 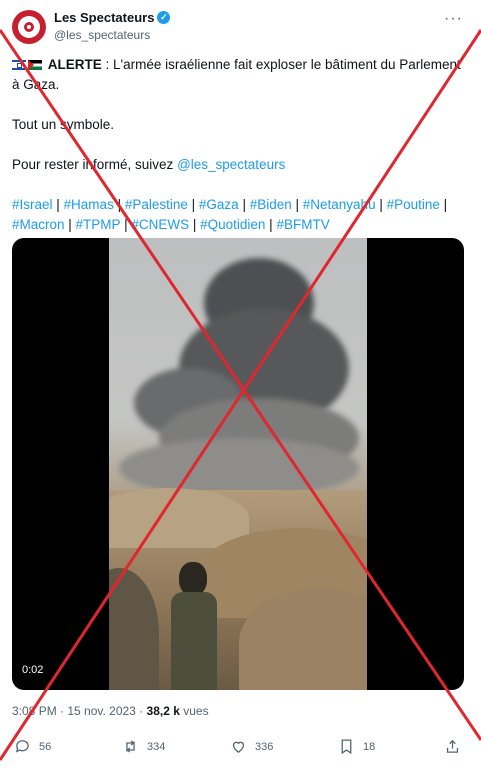 What do you see at coordinates (112, 35) in the screenshot?
I see `author-handle: @les_spectateurs` at bounding box center [112, 35].